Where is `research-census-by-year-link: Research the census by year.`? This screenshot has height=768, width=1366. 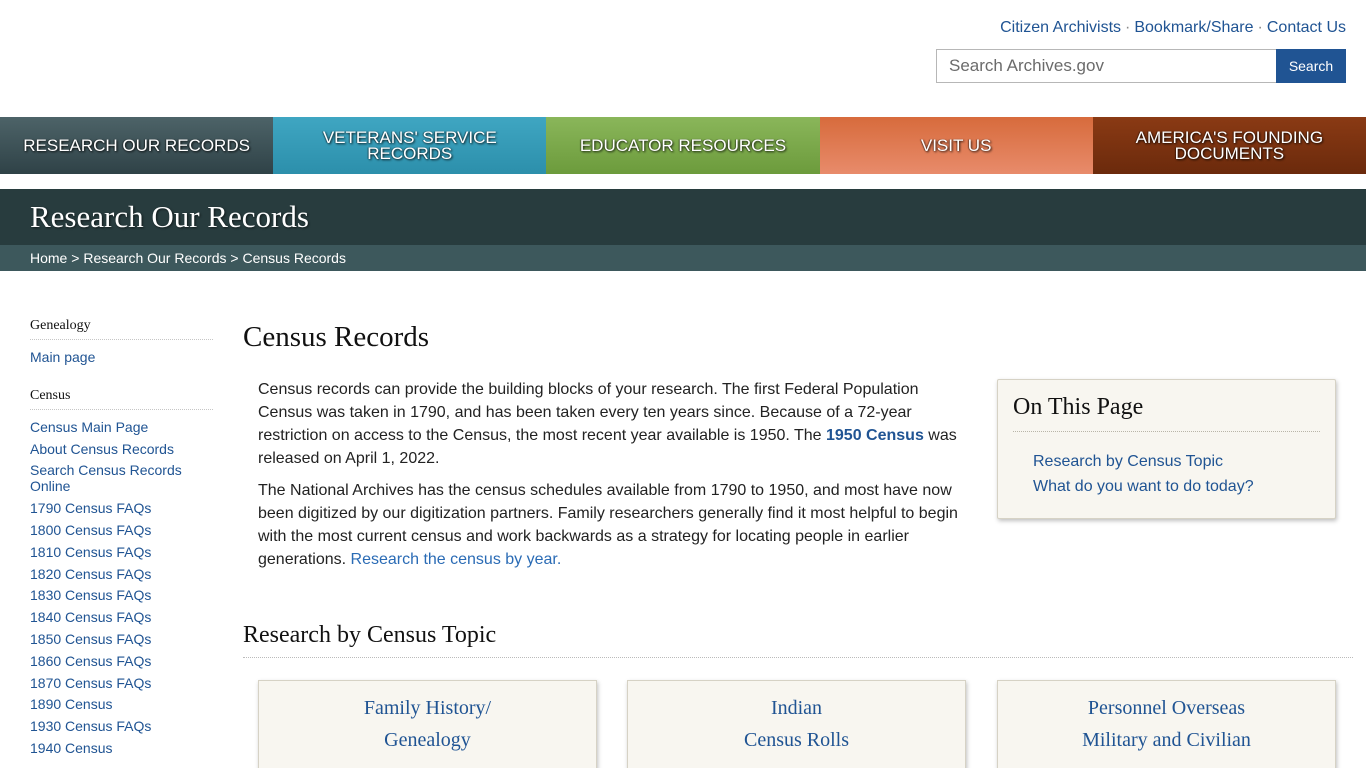 research-census-by-year-link: Research the census by year. is located at coordinates (456, 559).